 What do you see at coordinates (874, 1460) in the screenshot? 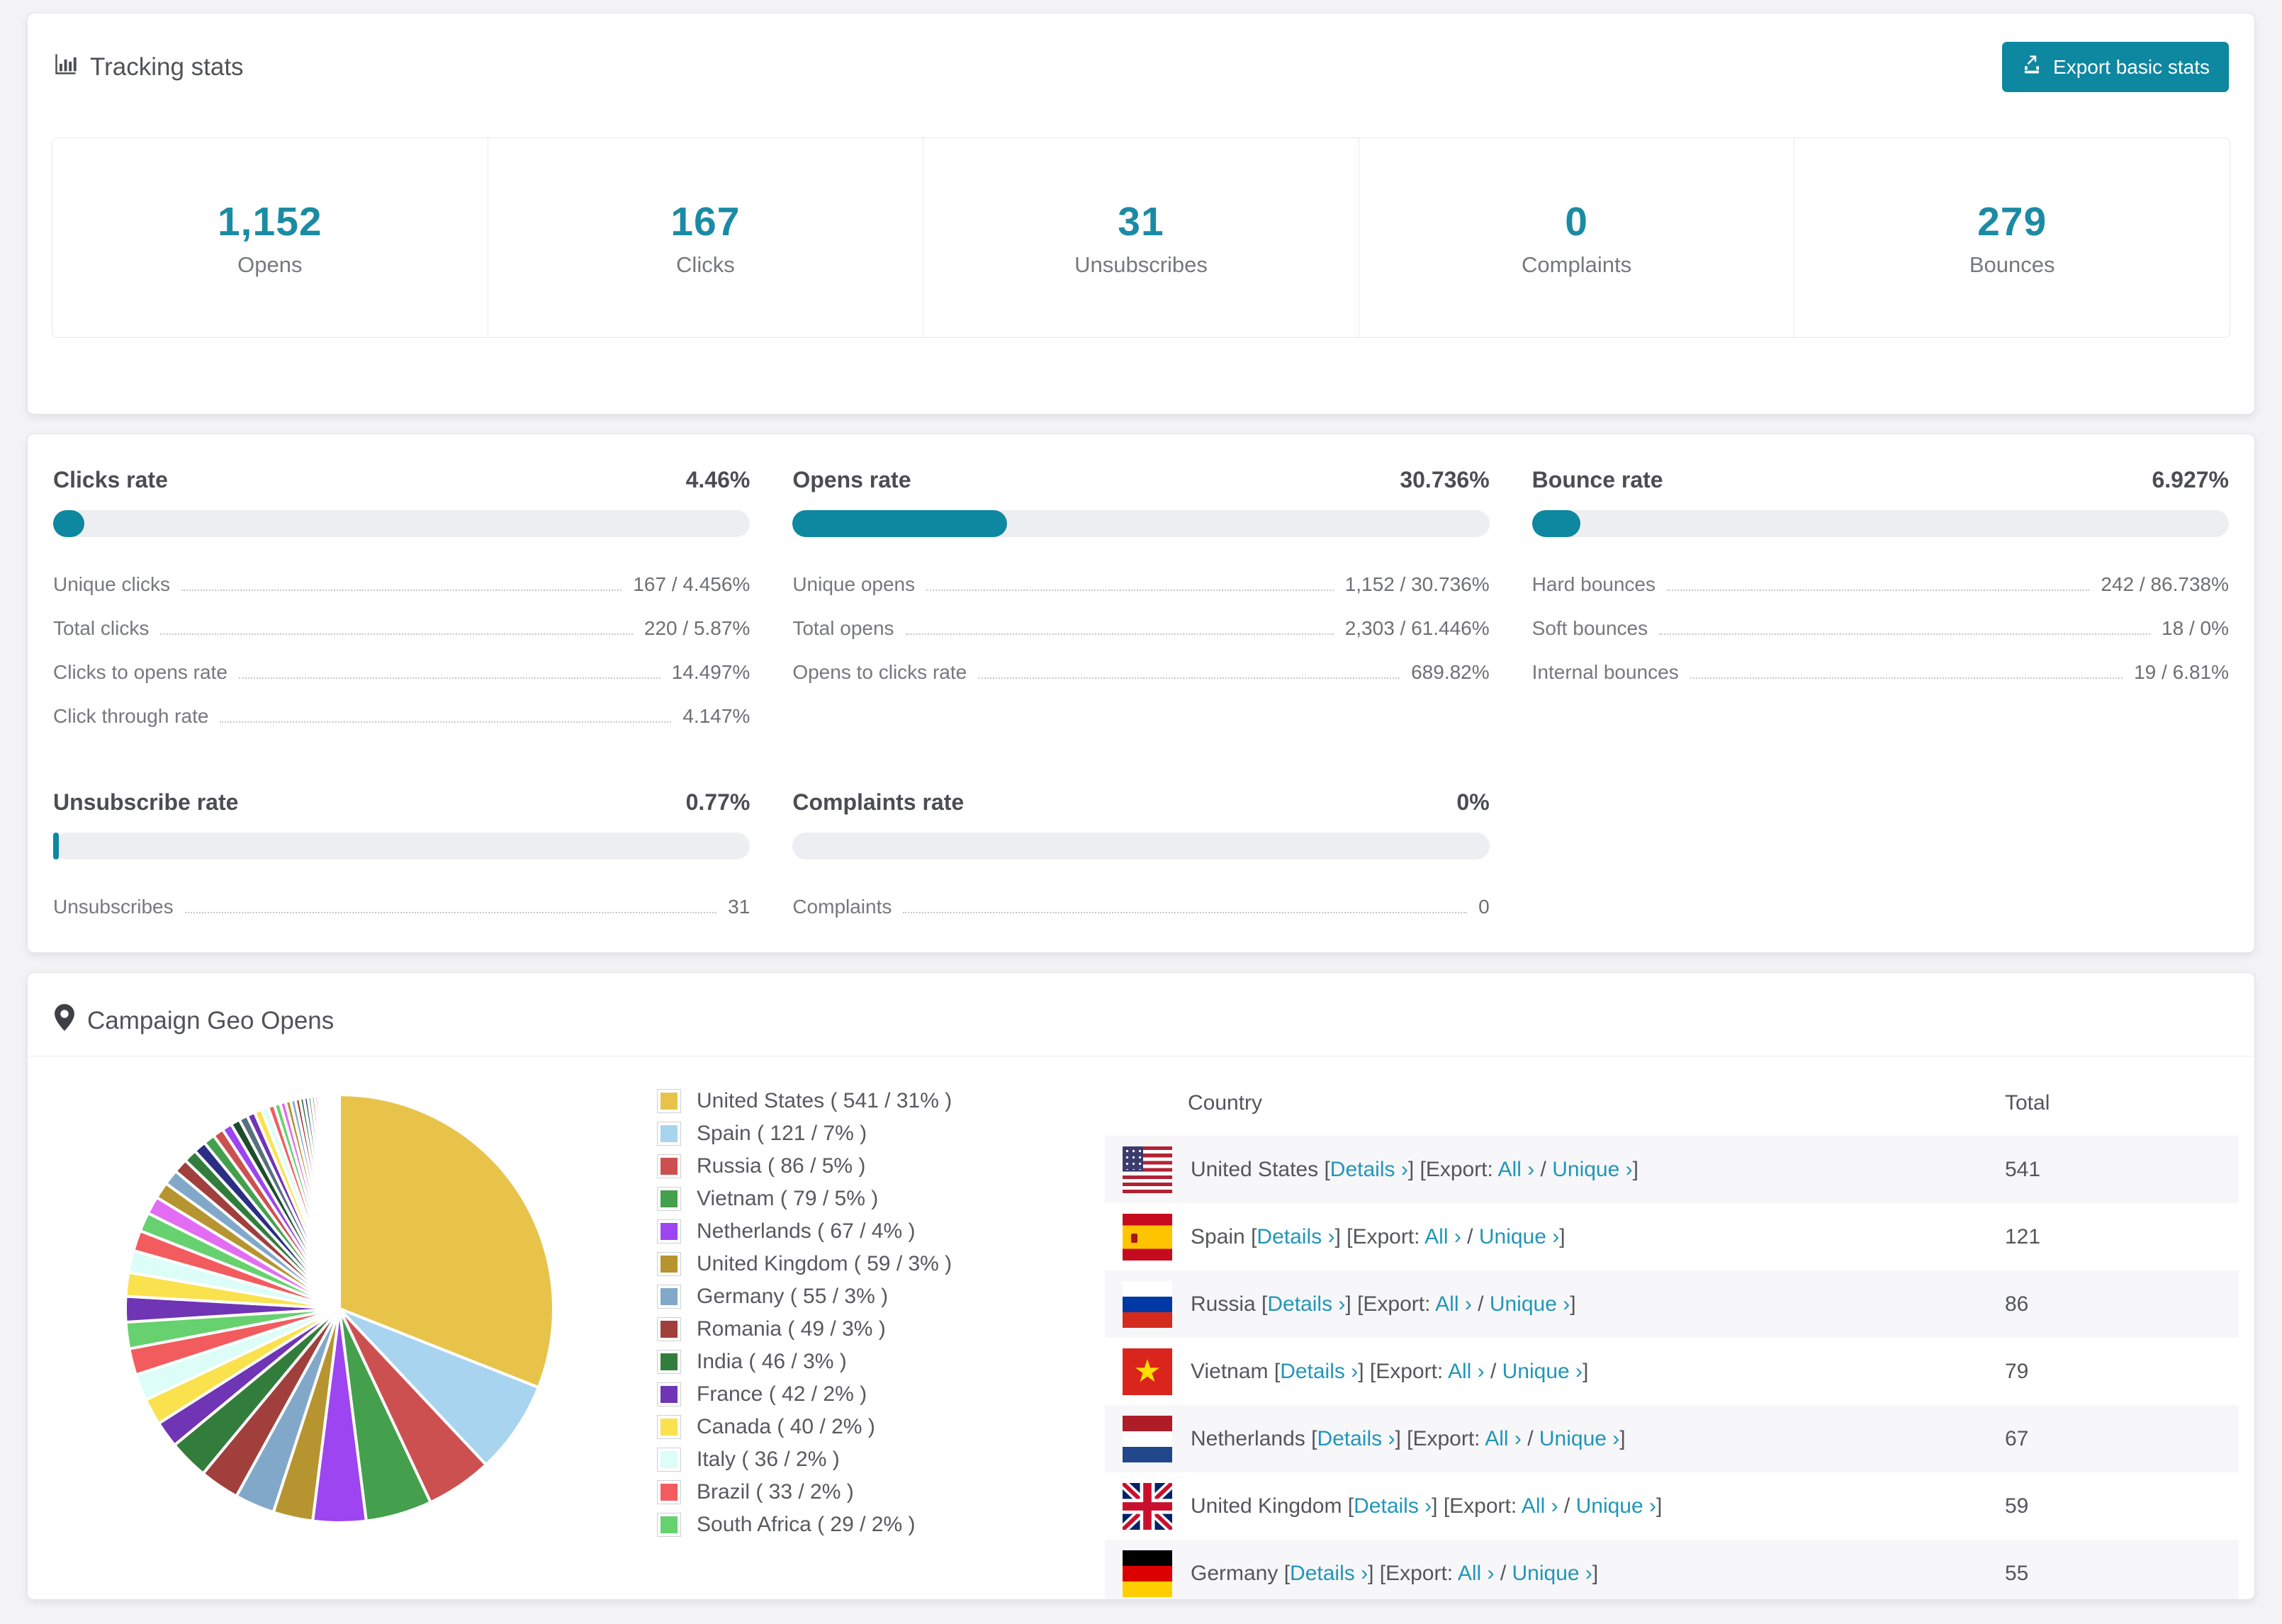
I see `legend-item-it: Italy ( 36 / 2% )` at bounding box center [874, 1460].